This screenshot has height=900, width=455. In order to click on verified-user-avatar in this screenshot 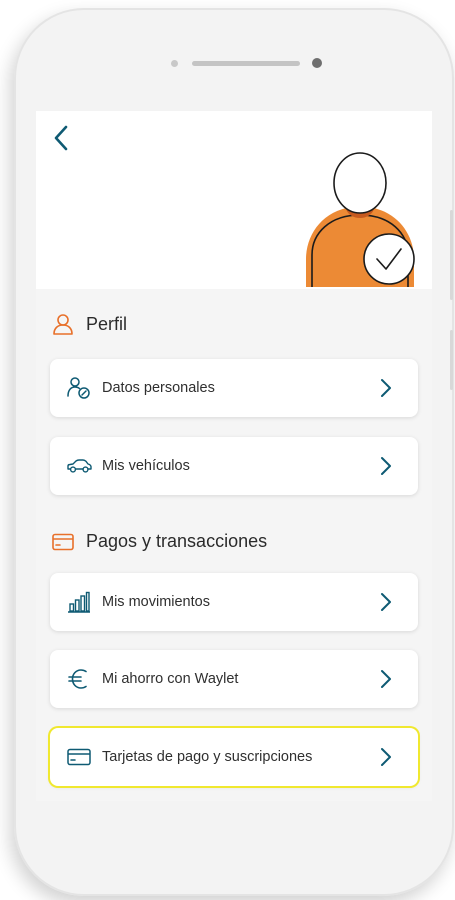, I will do `click(360, 219)`.